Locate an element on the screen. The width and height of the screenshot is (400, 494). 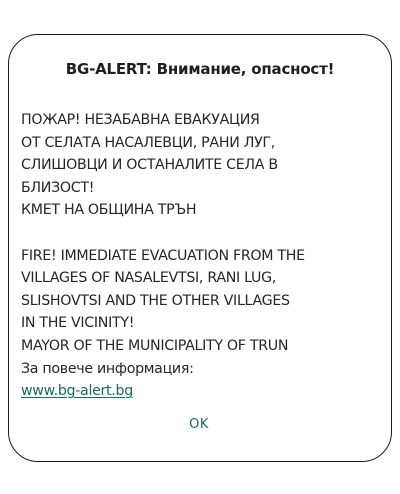
message-line-en: IN THE VICINITY! is located at coordinates (78, 323).